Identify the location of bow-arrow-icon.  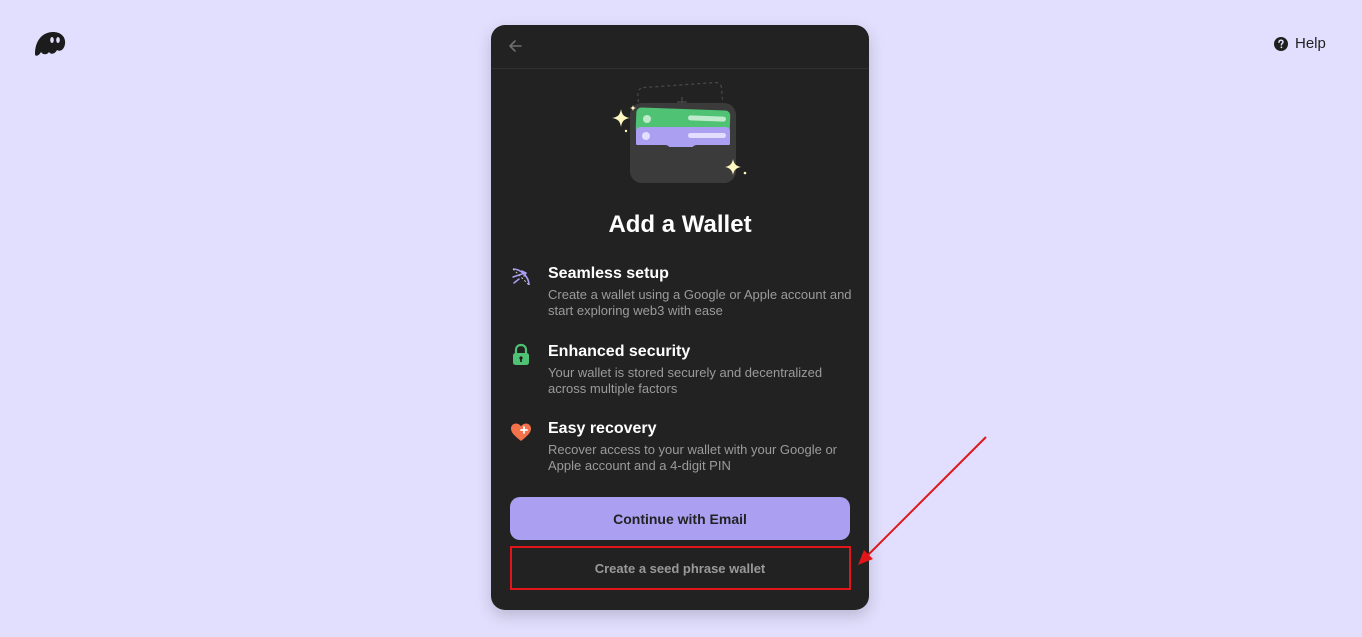
(521, 277).